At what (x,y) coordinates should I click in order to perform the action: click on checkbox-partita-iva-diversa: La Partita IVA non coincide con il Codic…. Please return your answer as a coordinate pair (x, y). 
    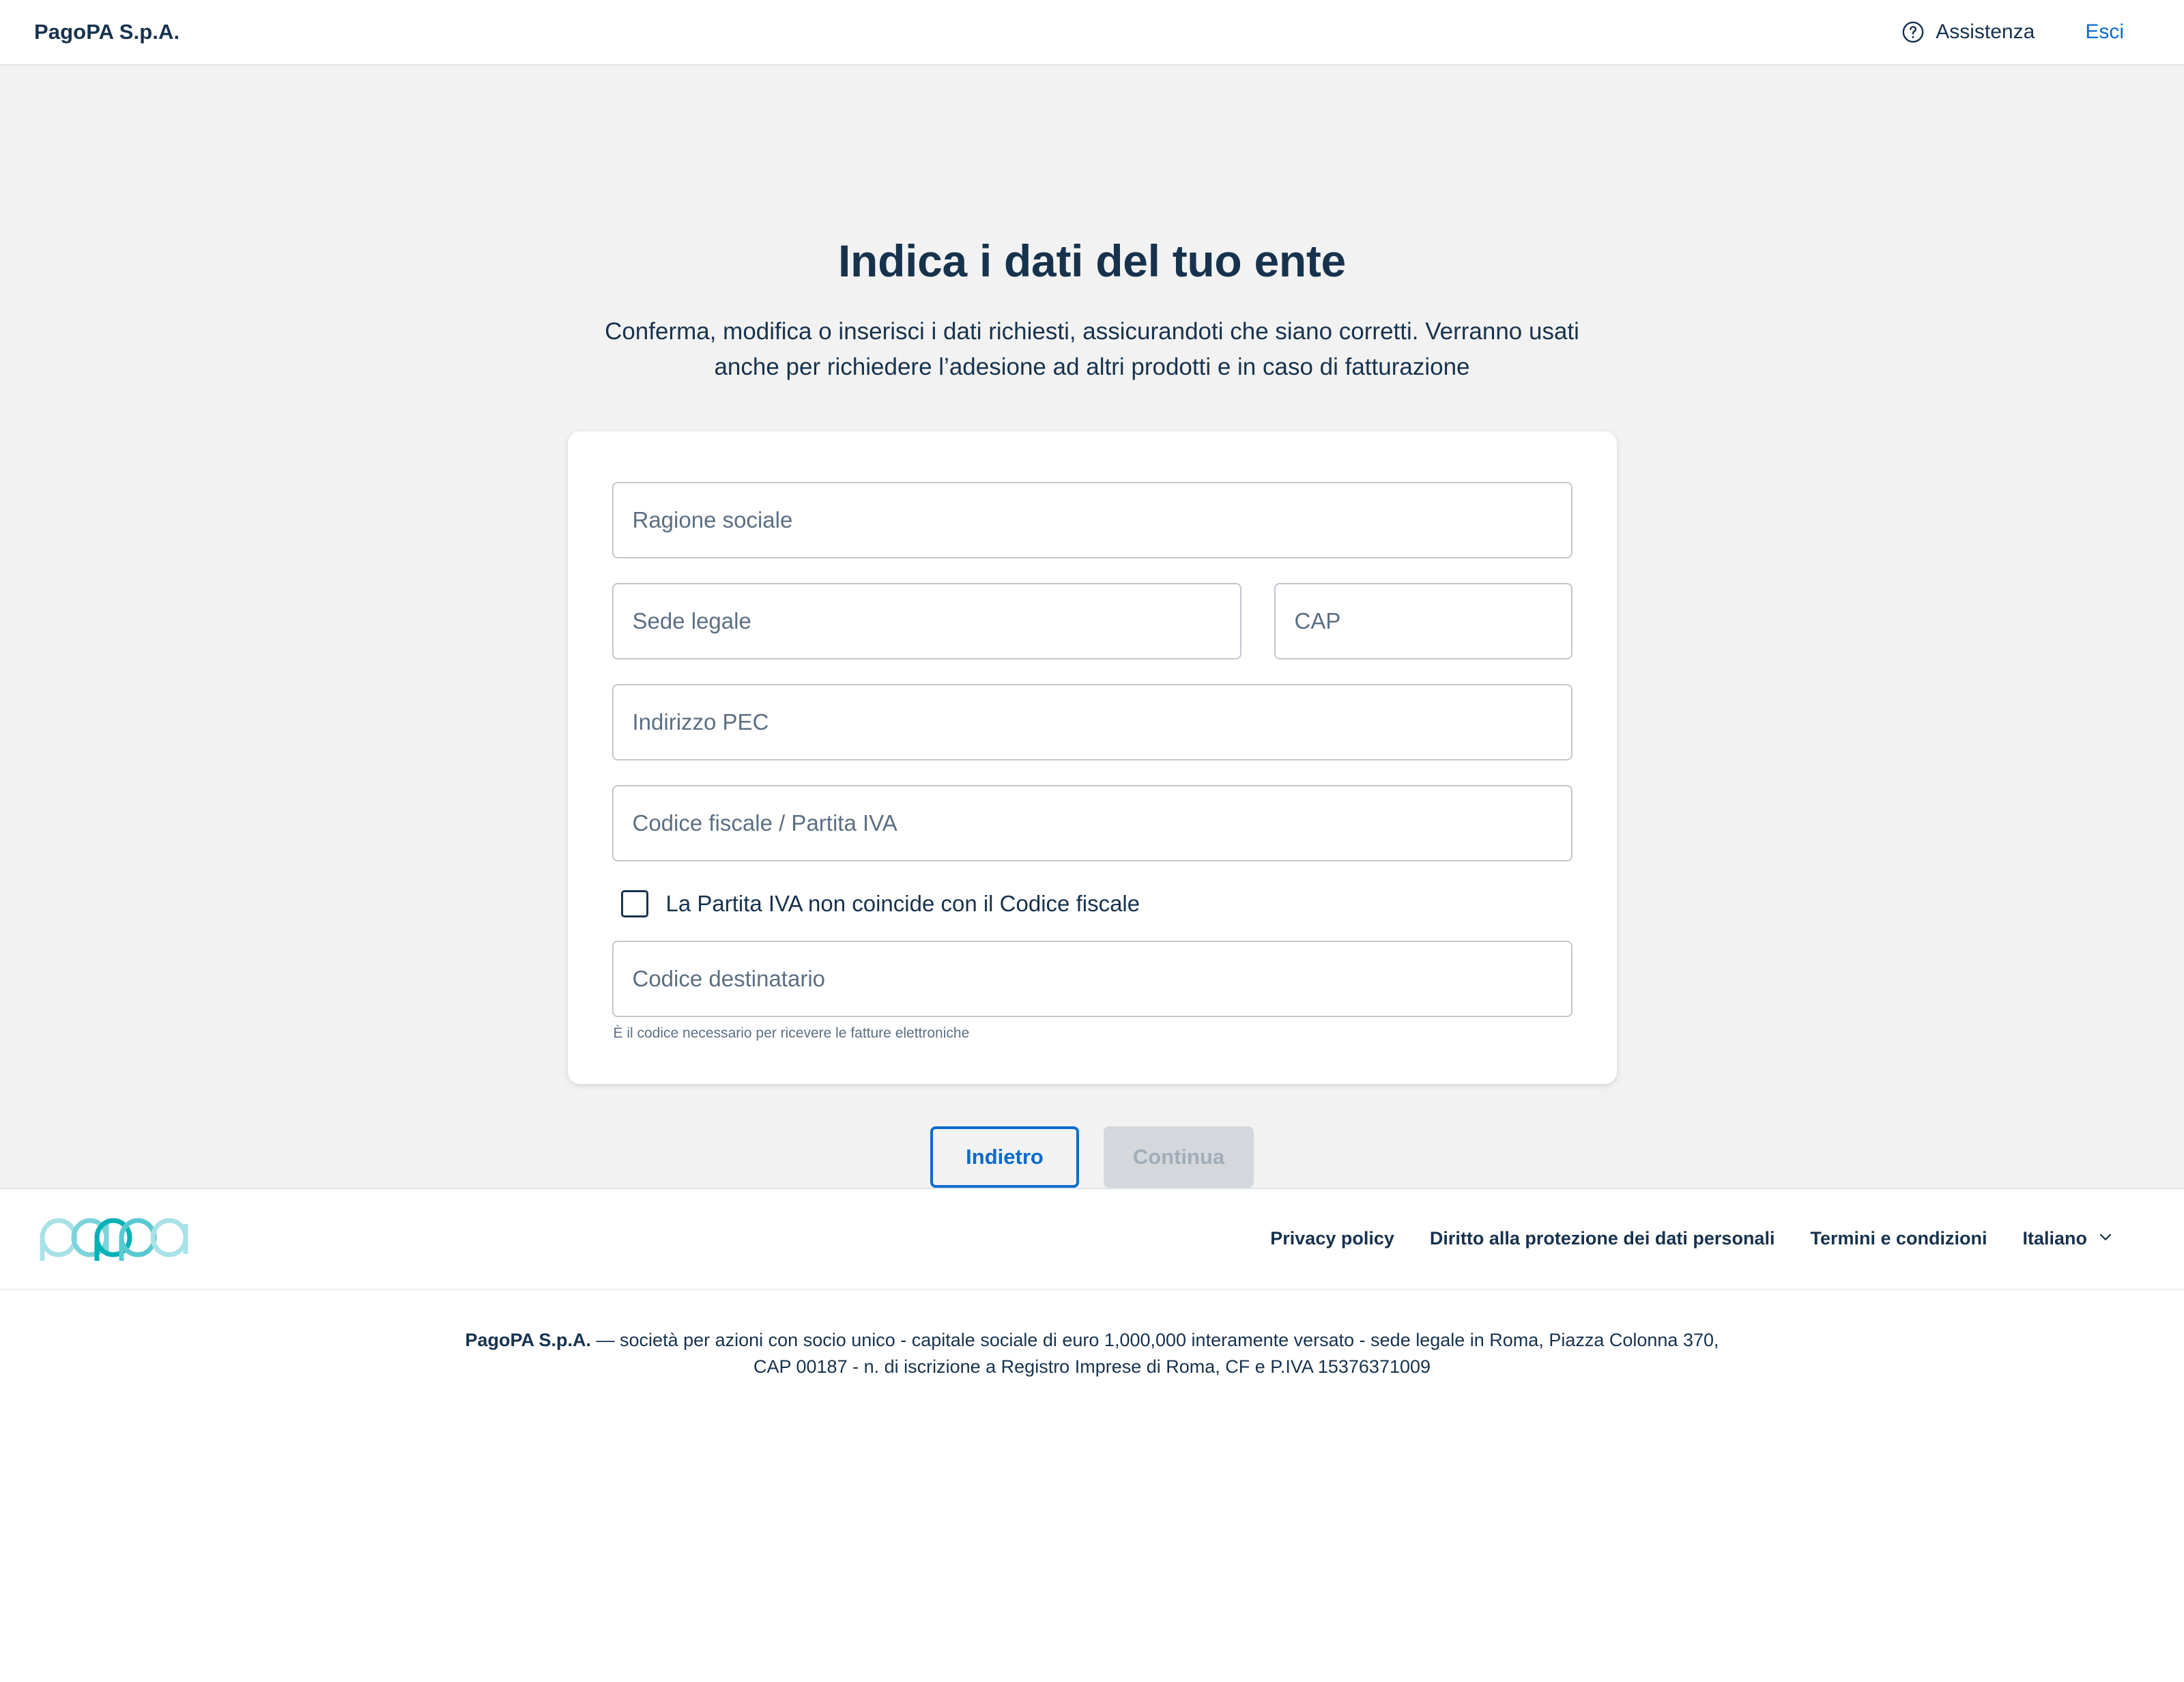
    Looking at the image, I should click on (1092, 903).